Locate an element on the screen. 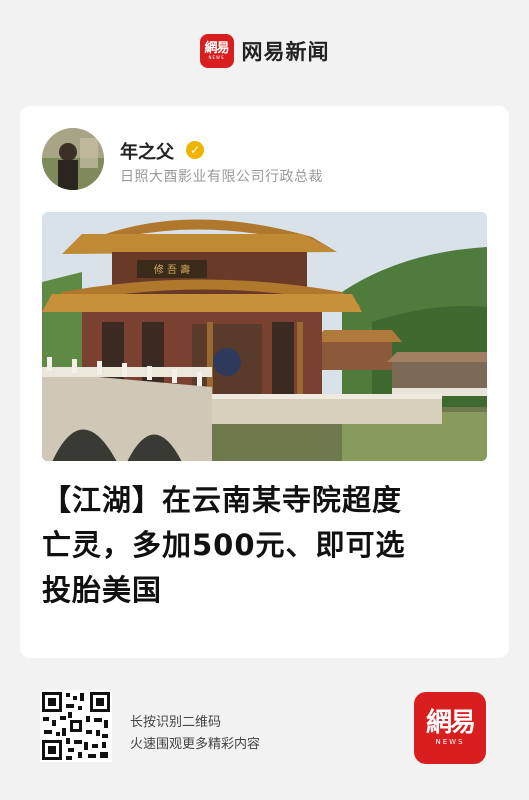 The width and height of the screenshot is (529, 800). article-headline: 【江湖】在云南某寺院超度 亡灵，多加500元、即可选 投胎美国 is located at coordinates (267, 545).